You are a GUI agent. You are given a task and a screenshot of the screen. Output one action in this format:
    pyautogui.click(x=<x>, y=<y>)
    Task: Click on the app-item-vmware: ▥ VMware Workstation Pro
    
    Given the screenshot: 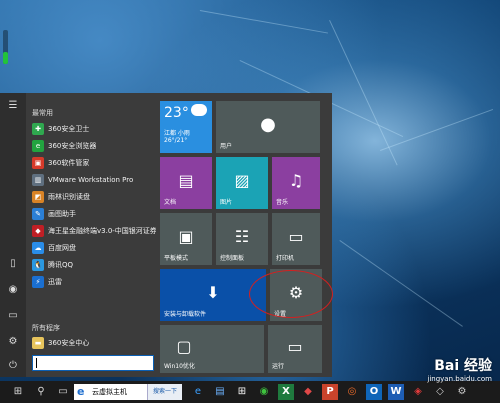 What is the action you would take?
    pyautogui.click(x=94, y=180)
    